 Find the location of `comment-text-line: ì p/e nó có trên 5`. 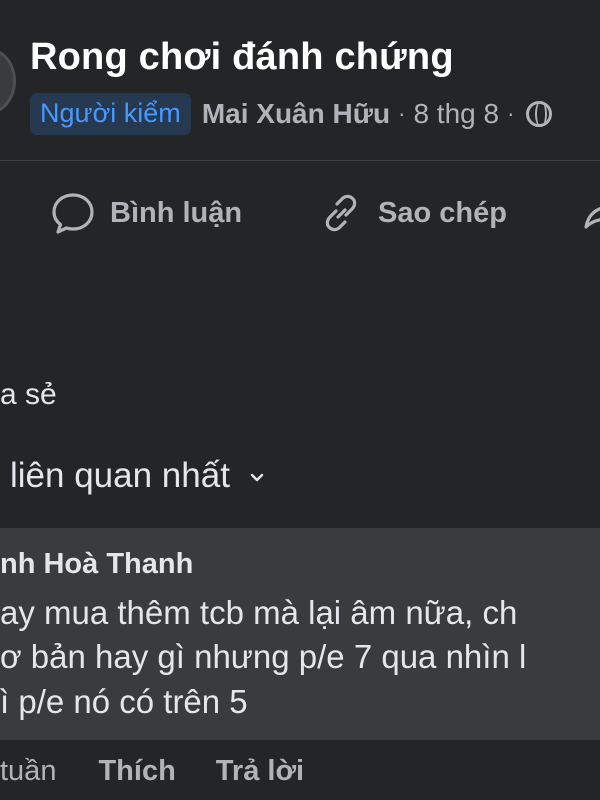

comment-text-line: ì p/e nó có trên 5 is located at coordinates (124, 701).